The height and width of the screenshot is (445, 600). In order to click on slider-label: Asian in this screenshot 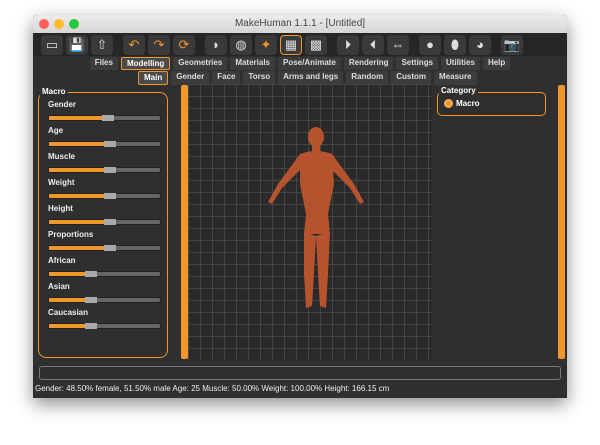, I will do `click(59, 286)`.